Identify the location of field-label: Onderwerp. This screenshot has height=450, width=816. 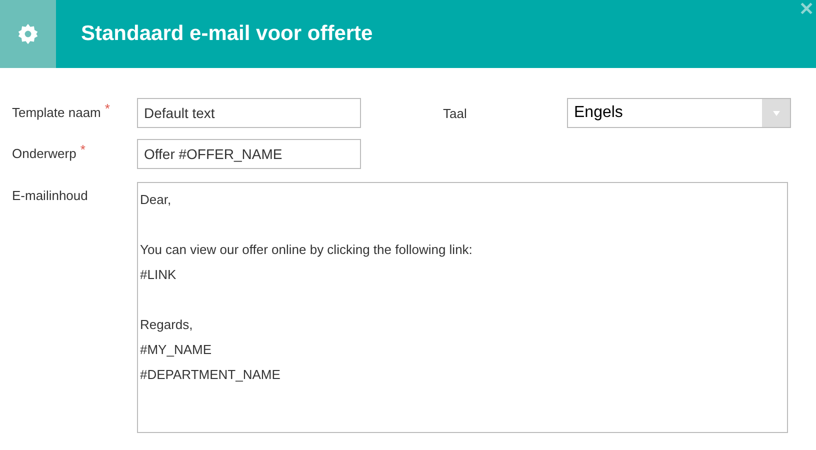
(44, 154).